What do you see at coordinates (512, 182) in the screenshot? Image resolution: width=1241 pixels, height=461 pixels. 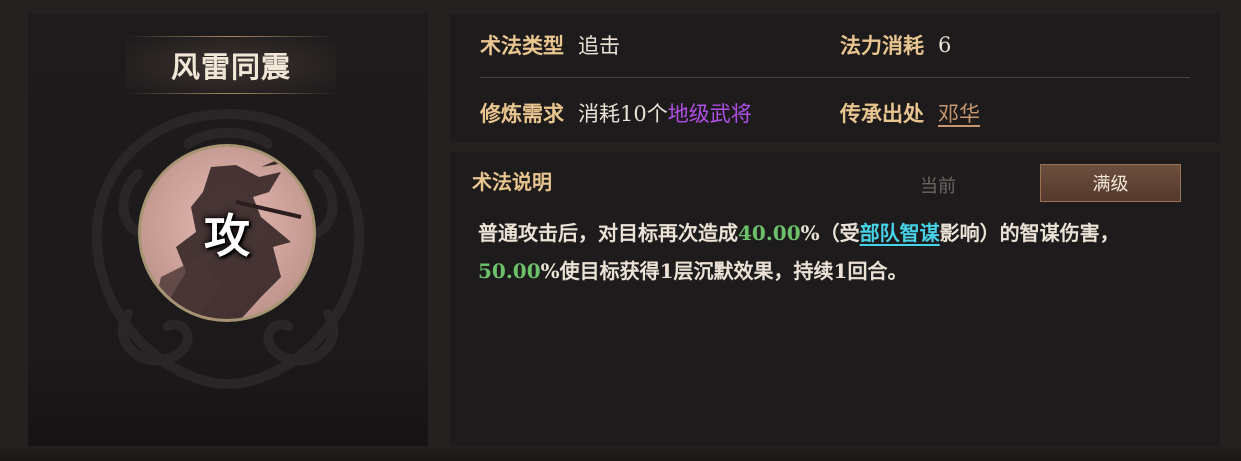 I see `description-title: 术法说明` at bounding box center [512, 182].